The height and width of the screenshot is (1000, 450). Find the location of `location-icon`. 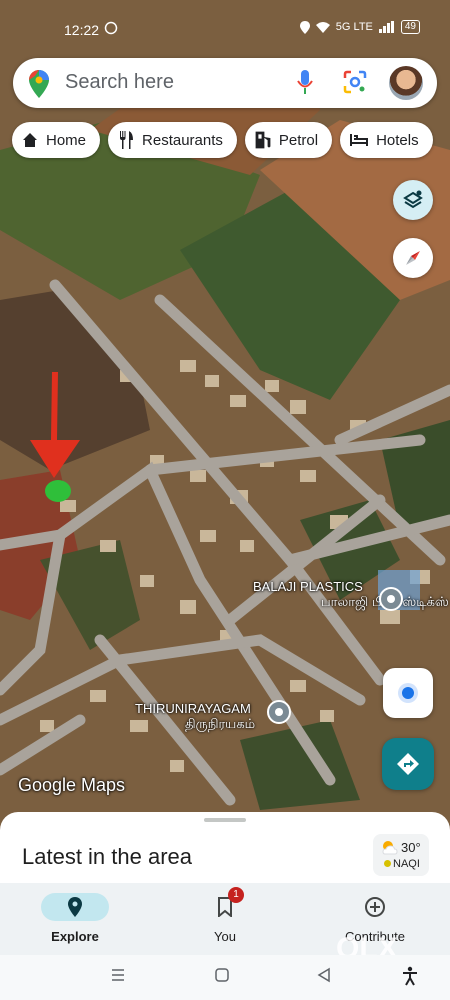

location-icon is located at coordinates (304, 27).